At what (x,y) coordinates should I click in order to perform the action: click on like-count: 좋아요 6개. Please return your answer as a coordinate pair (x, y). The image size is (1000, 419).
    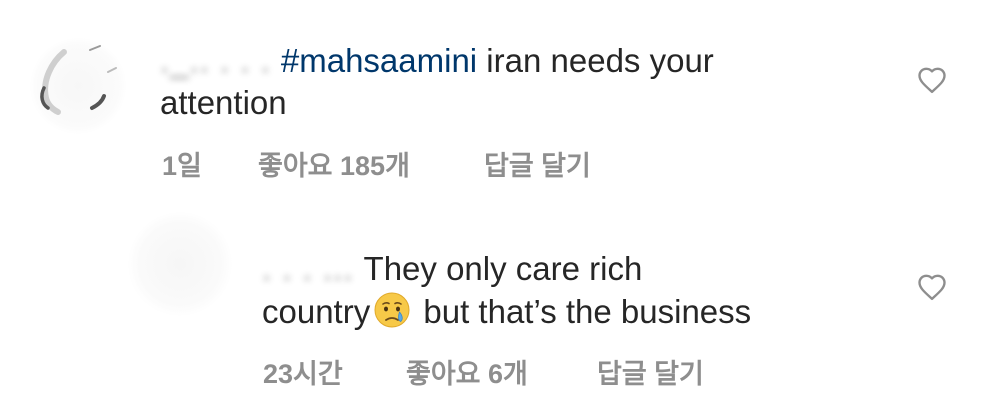
    Looking at the image, I should click on (467, 371).